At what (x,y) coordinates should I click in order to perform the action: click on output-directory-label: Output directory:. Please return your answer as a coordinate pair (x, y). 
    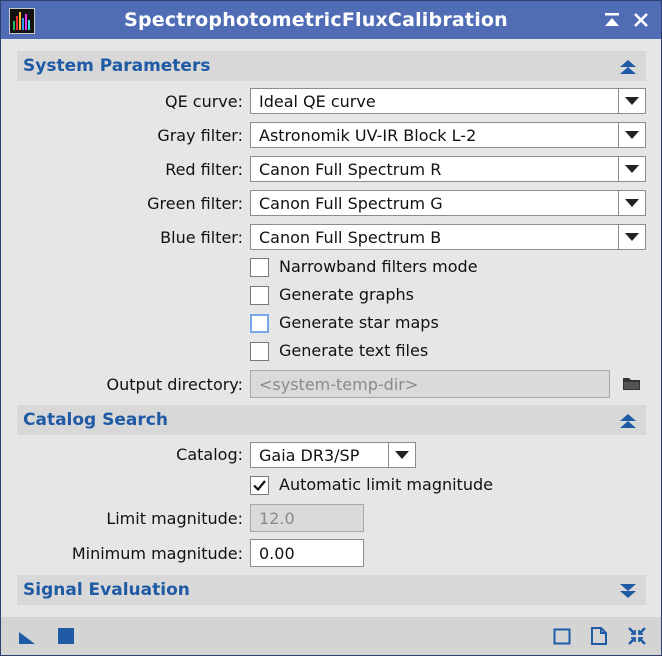
    Looking at the image, I should click on (174, 384).